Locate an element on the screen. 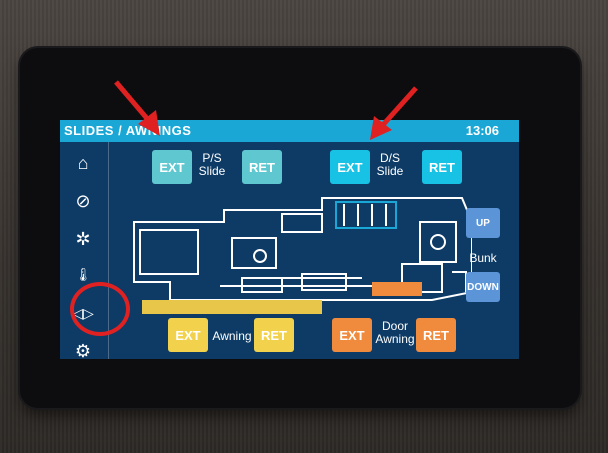 Image resolution: width=608 pixels, height=453 pixels. ps-slide-label: P/S Slide is located at coordinates (212, 165).